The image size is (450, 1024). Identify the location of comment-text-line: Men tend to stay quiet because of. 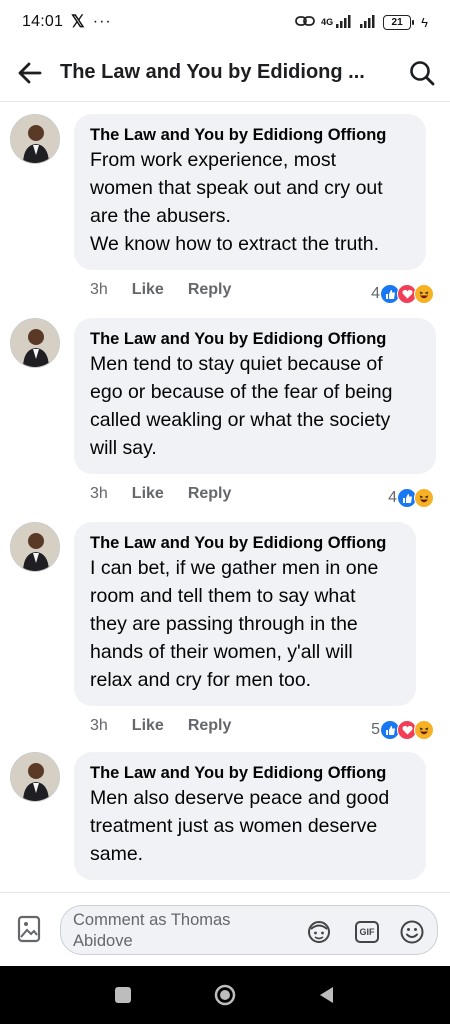
(236, 364).